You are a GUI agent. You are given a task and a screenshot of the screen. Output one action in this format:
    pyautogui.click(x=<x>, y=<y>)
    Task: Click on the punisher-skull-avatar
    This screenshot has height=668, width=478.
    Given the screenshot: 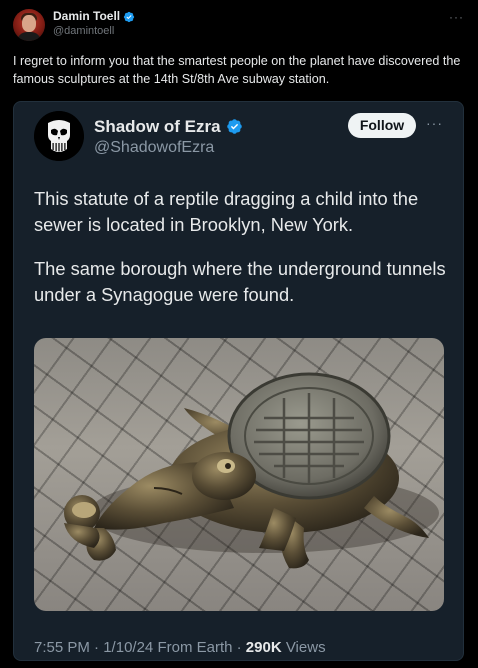 What is the action you would take?
    pyautogui.click(x=59, y=136)
    